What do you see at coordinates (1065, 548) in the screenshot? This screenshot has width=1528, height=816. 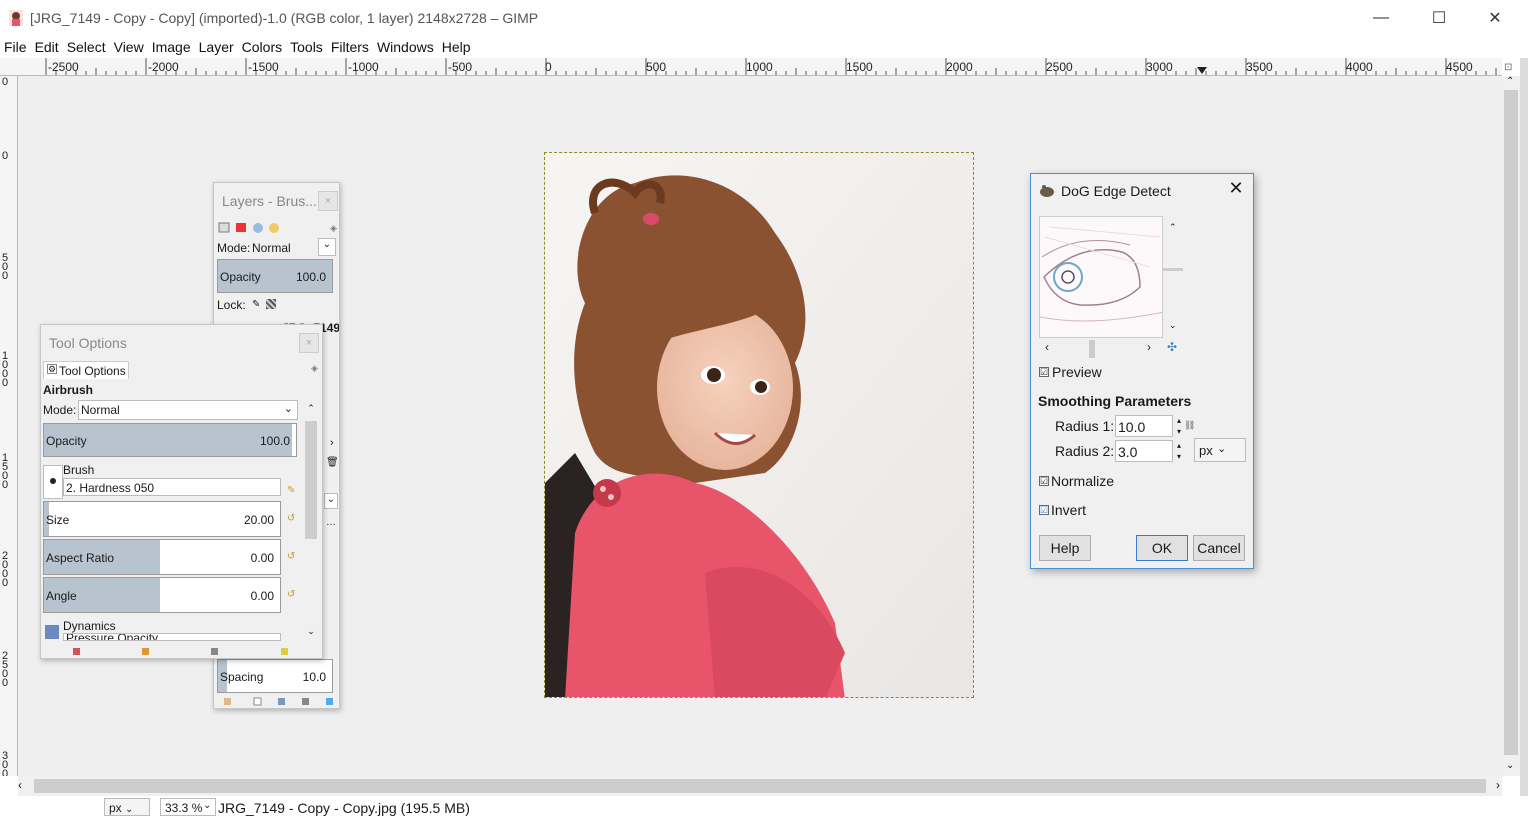 I see `help-button: Help` at bounding box center [1065, 548].